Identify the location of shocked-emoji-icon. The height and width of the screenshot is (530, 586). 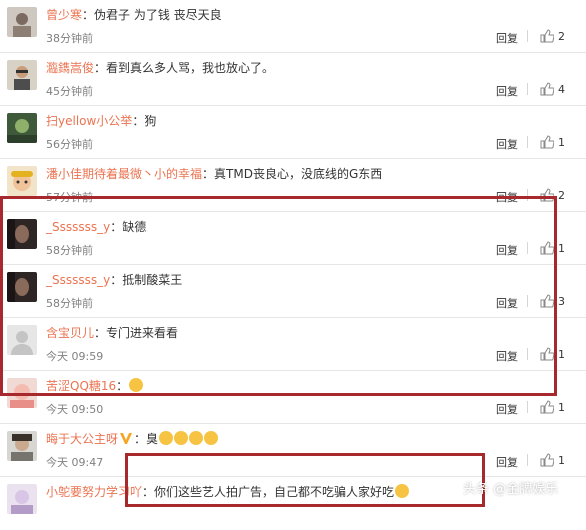
(136, 385).